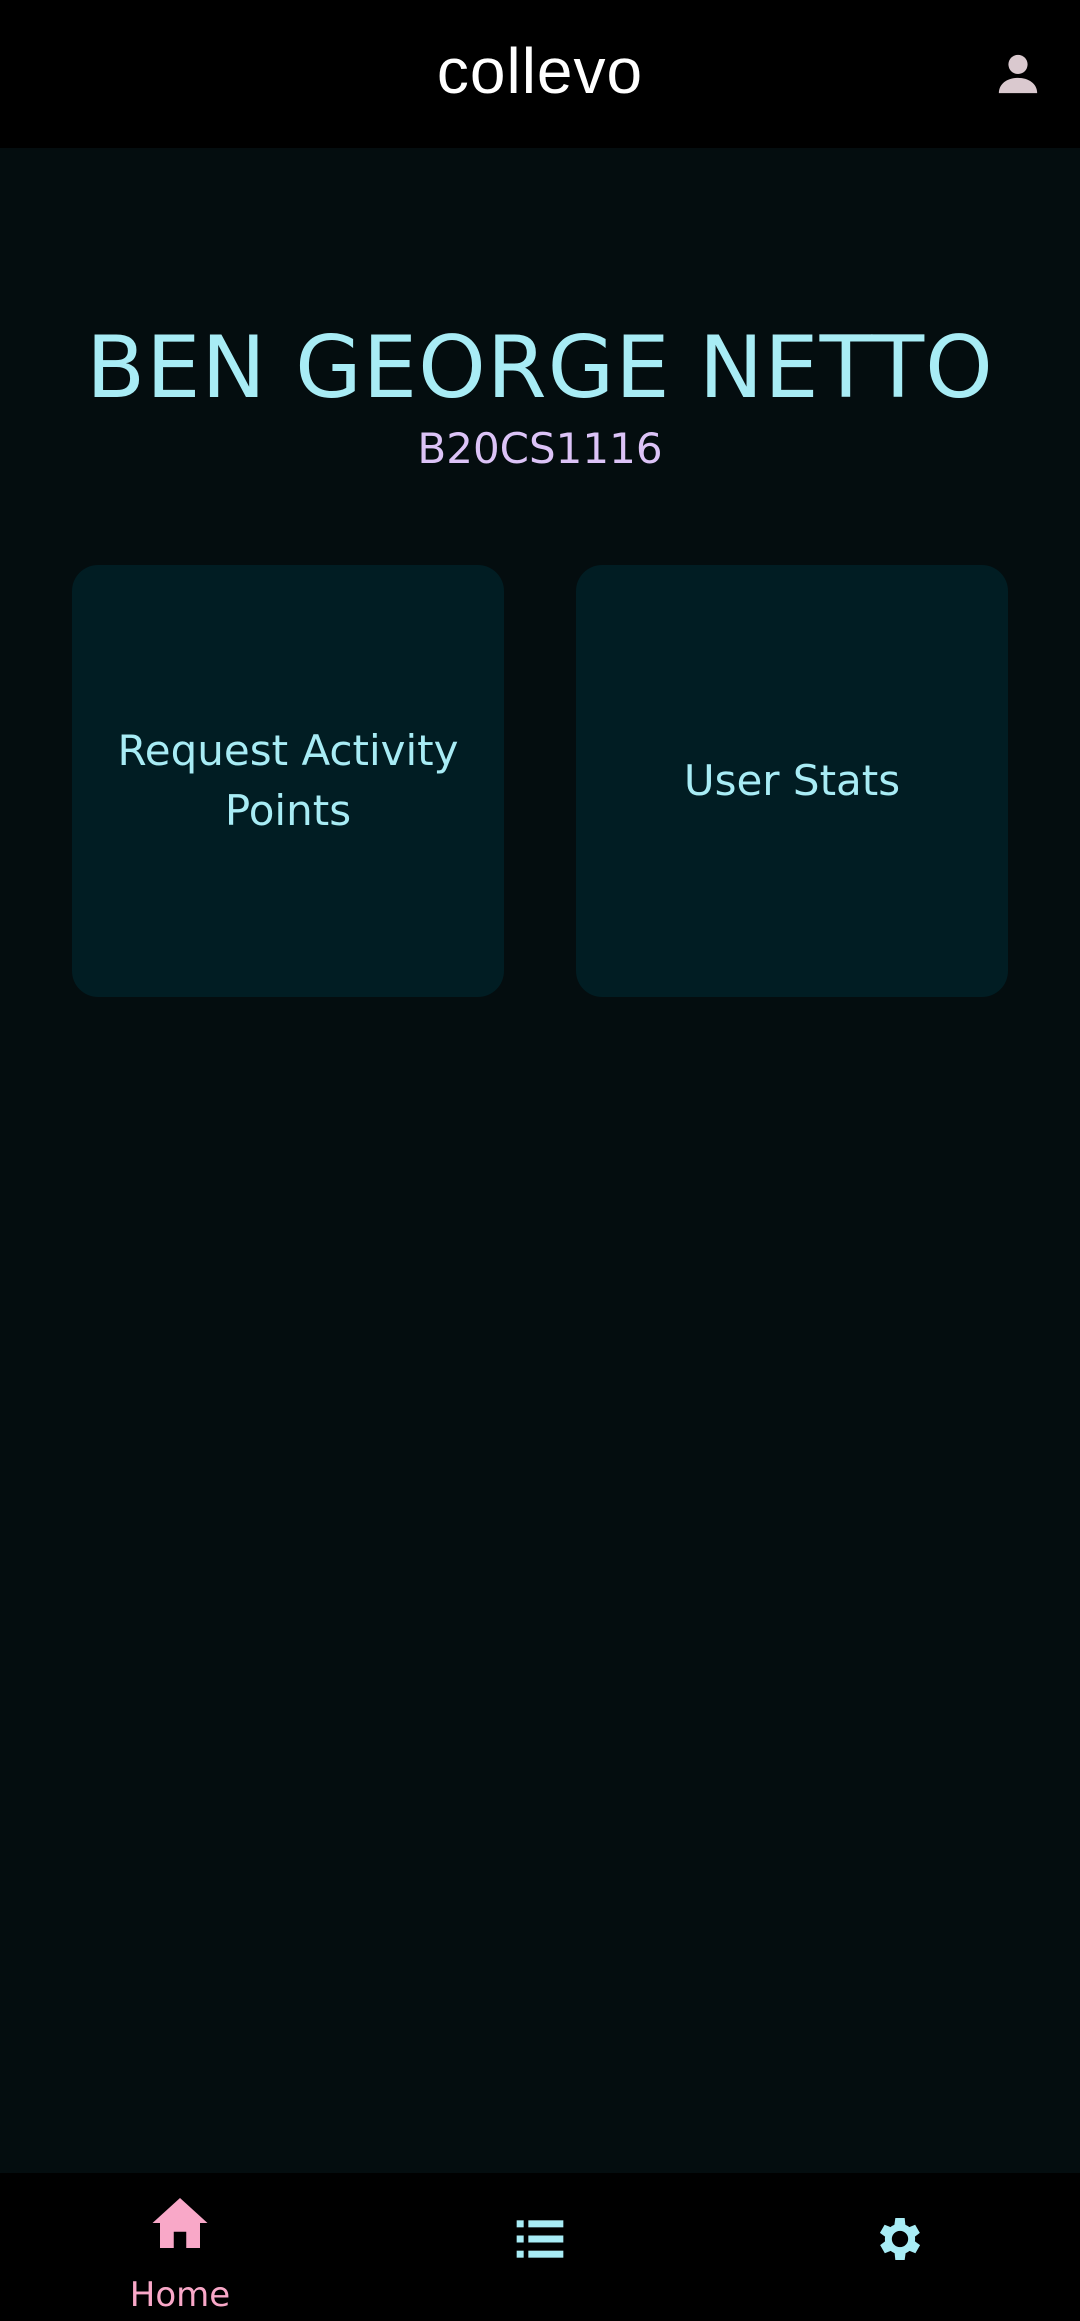 This screenshot has height=2321, width=1080. What do you see at coordinates (540, 71) in the screenshot?
I see `app-title: collevo` at bounding box center [540, 71].